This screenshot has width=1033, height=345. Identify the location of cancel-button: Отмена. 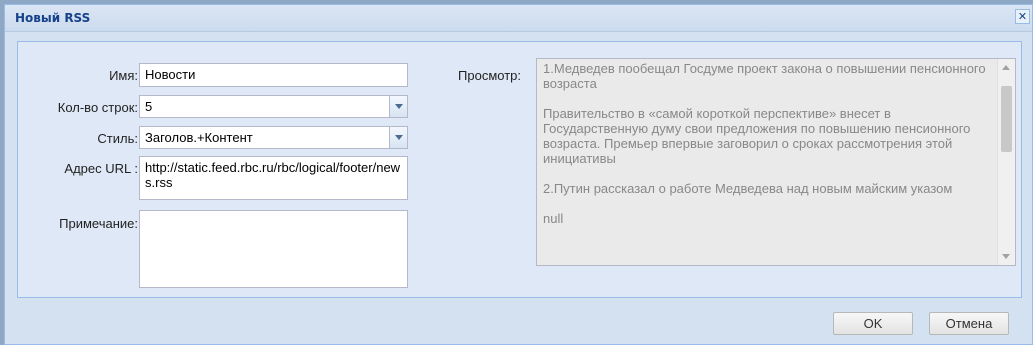
(969, 323).